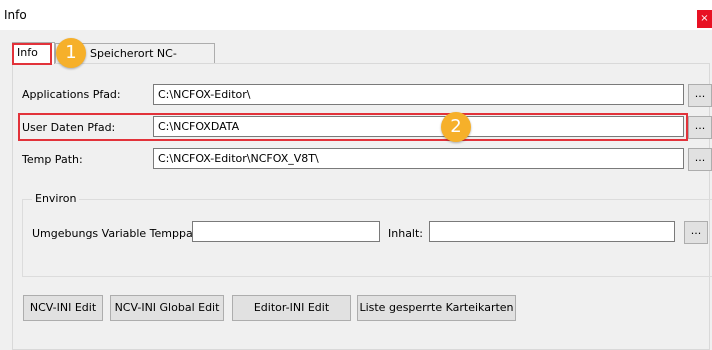 The width and height of the screenshot is (712, 350). Describe the element at coordinates (32, 54) in the screenshot. I see `tab-info-highlight` at that location.